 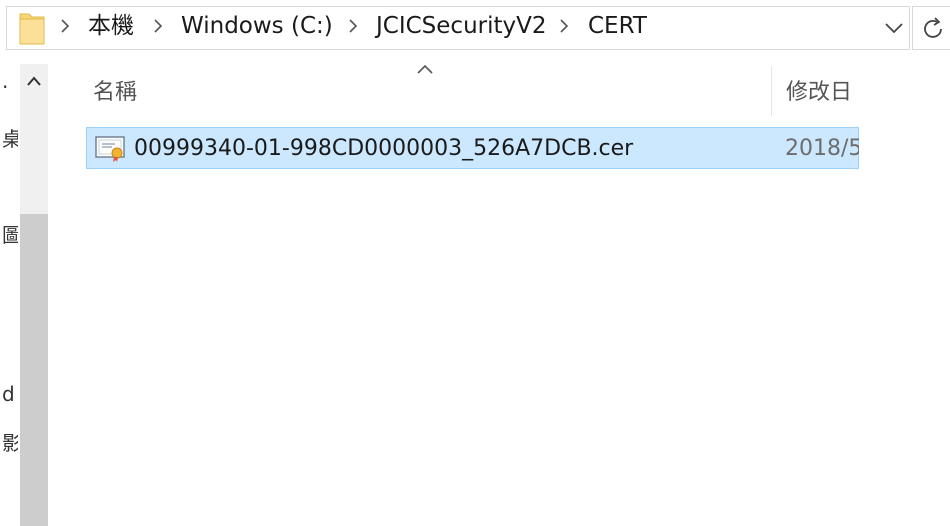 I want to click on breadcrumb-item-windows-c: Windows (C:), so click(x=257, y=26).